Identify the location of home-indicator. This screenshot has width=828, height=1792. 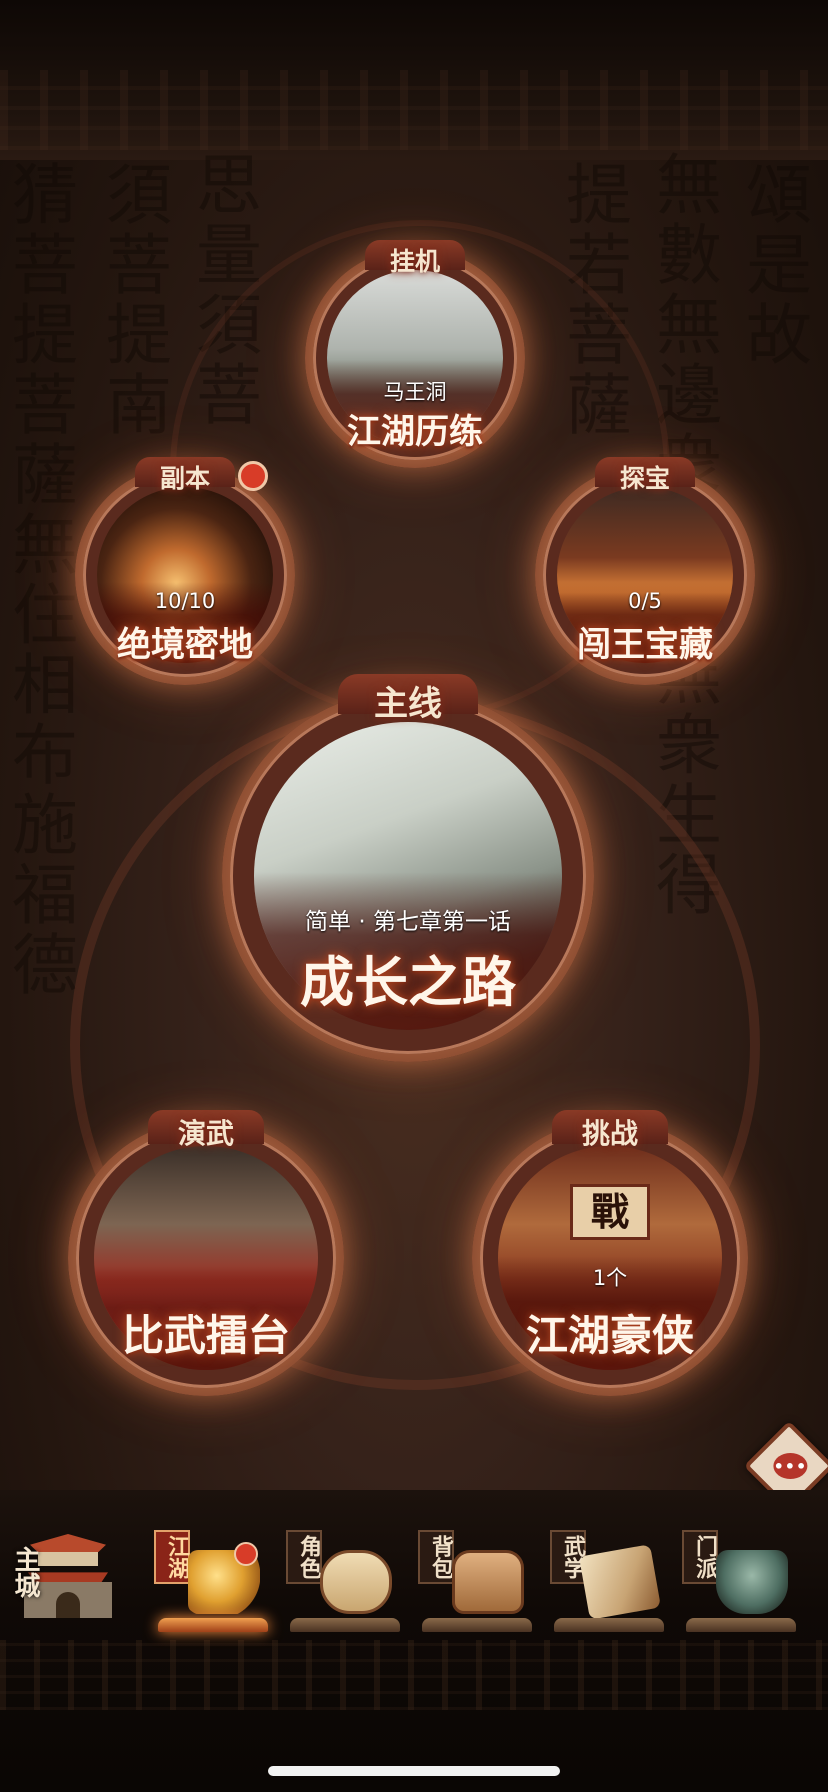
(414, 1771).